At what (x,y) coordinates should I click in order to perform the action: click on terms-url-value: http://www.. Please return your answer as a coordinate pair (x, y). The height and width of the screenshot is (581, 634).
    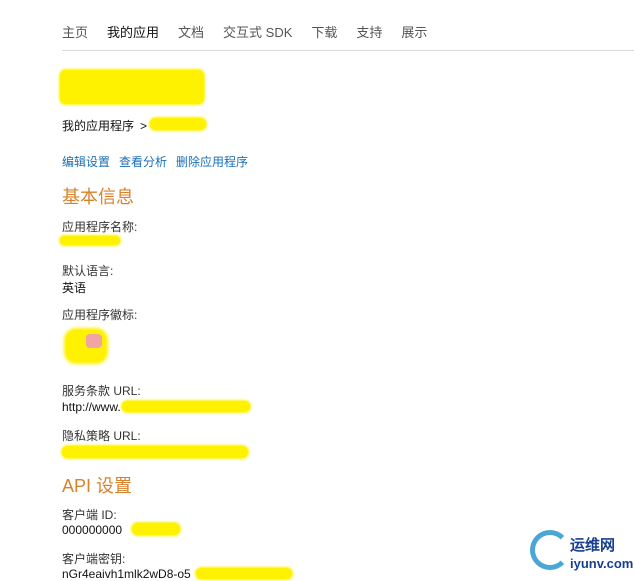
    Looking at the image, I should click on (91, 407).